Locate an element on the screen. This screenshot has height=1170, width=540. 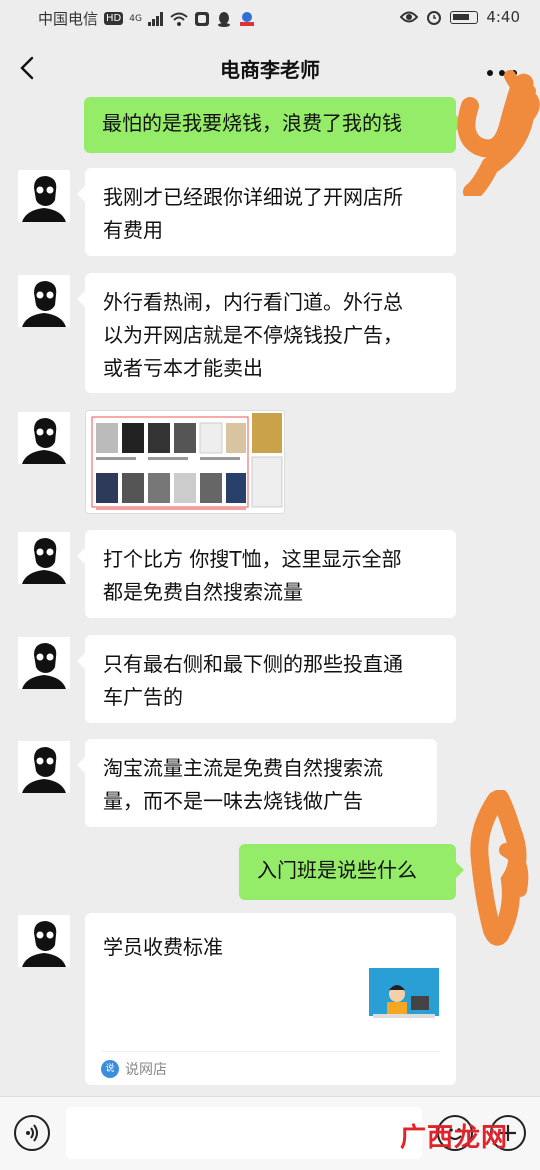
wifi-icon is located at coordinates (179, 19).